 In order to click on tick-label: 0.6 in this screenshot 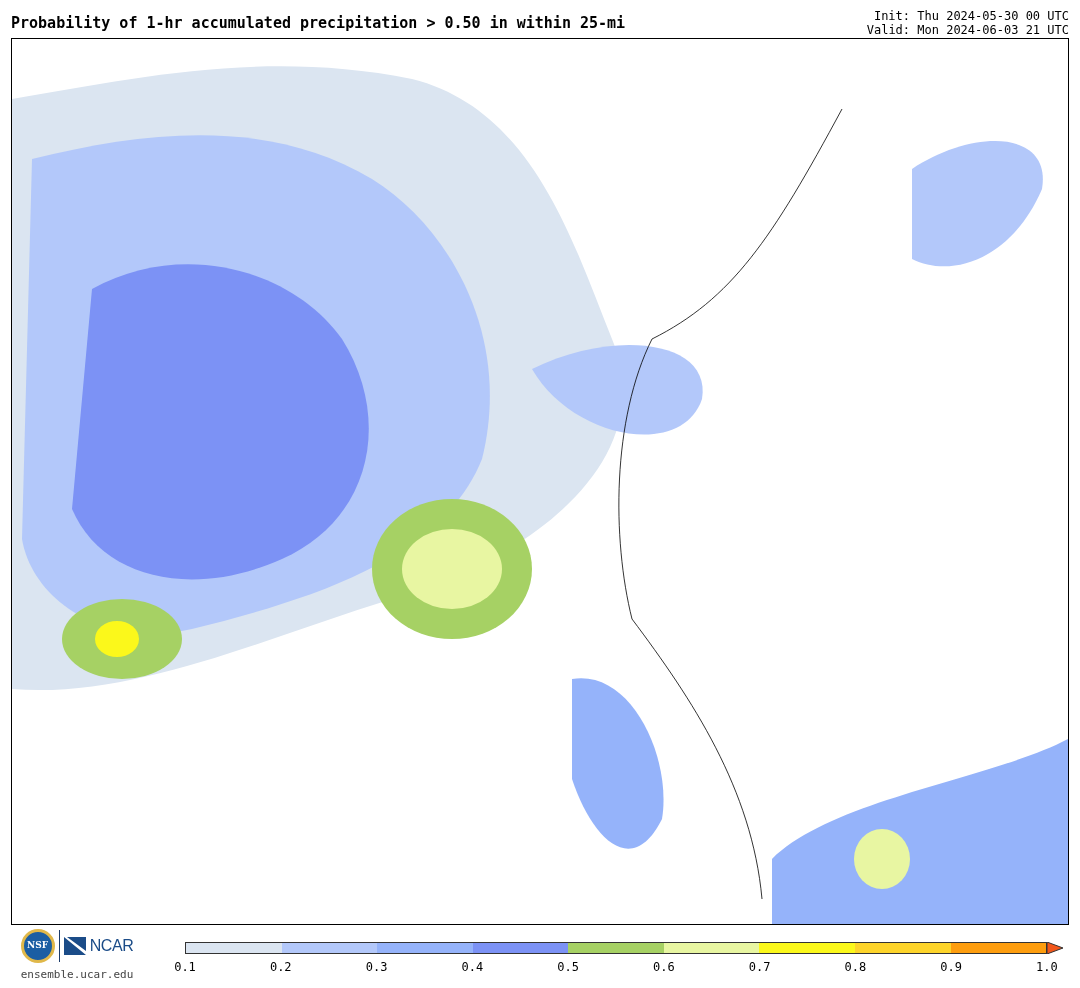, I will do `click(664, 967)`.